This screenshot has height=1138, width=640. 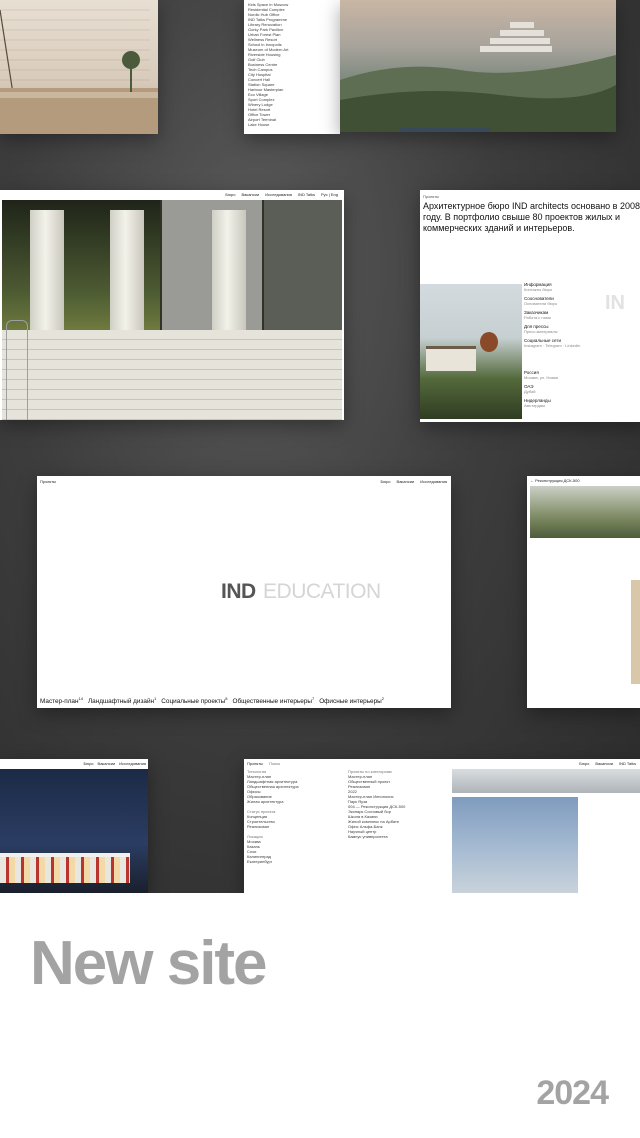 I want to click on project-breadcrumb: ← Реконструкция ДСК-500, so click(x=555, y=480).